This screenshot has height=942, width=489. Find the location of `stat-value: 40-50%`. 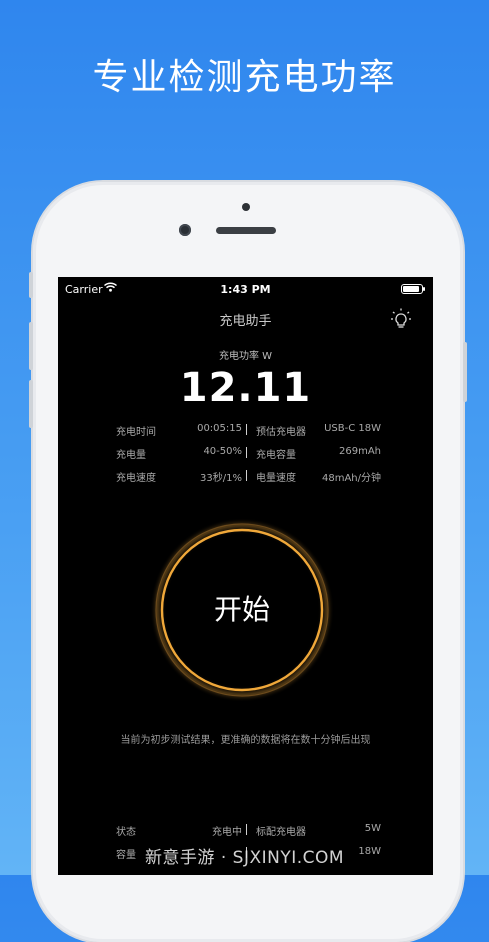

stat-value: 40-50% is located at coordinates (222, 451).